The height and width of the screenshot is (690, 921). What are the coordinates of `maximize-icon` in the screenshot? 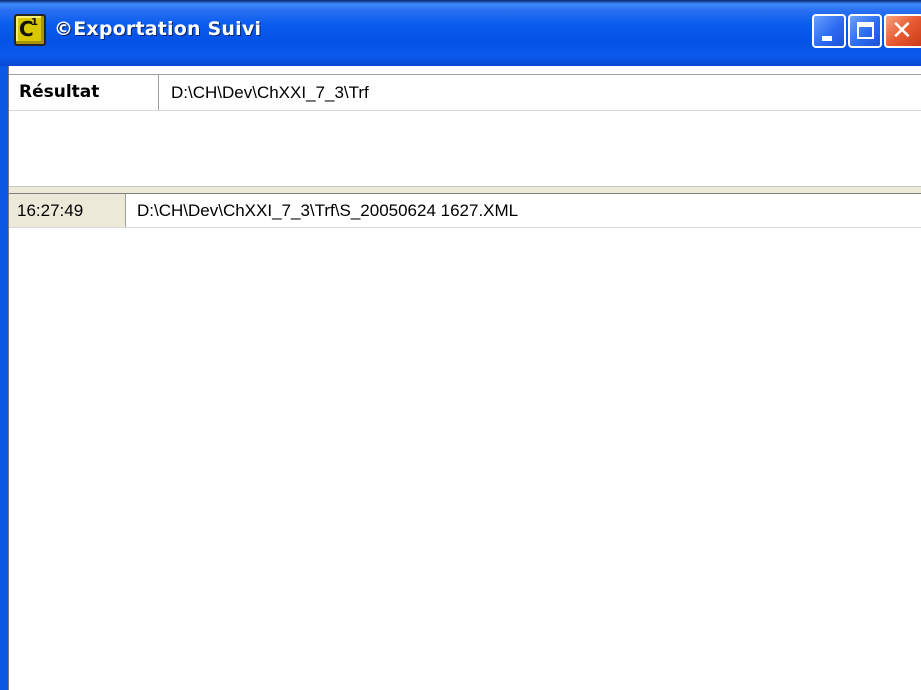 It's located at (865, 30).